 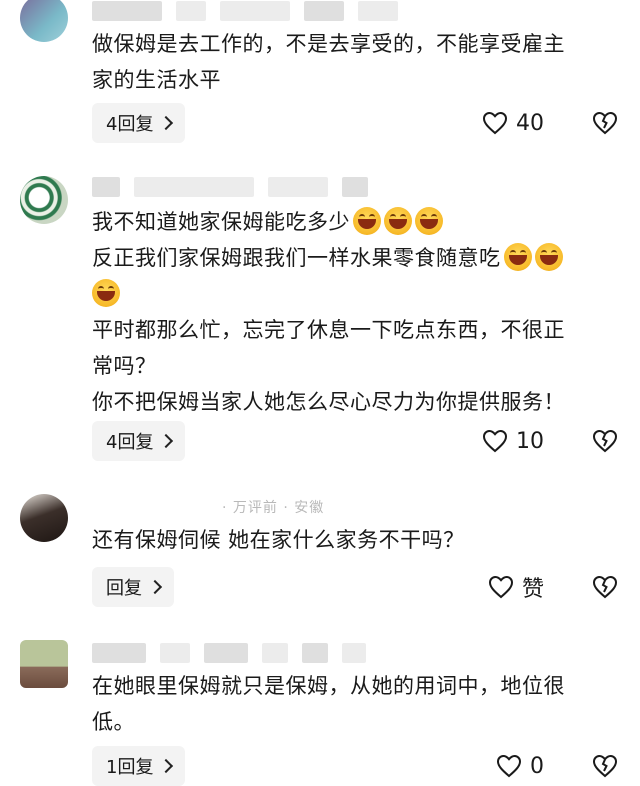 What do you see at coordinates (513, 123) in the screenshot?
I see `like-button: 40` at bounding box center [513, 123].